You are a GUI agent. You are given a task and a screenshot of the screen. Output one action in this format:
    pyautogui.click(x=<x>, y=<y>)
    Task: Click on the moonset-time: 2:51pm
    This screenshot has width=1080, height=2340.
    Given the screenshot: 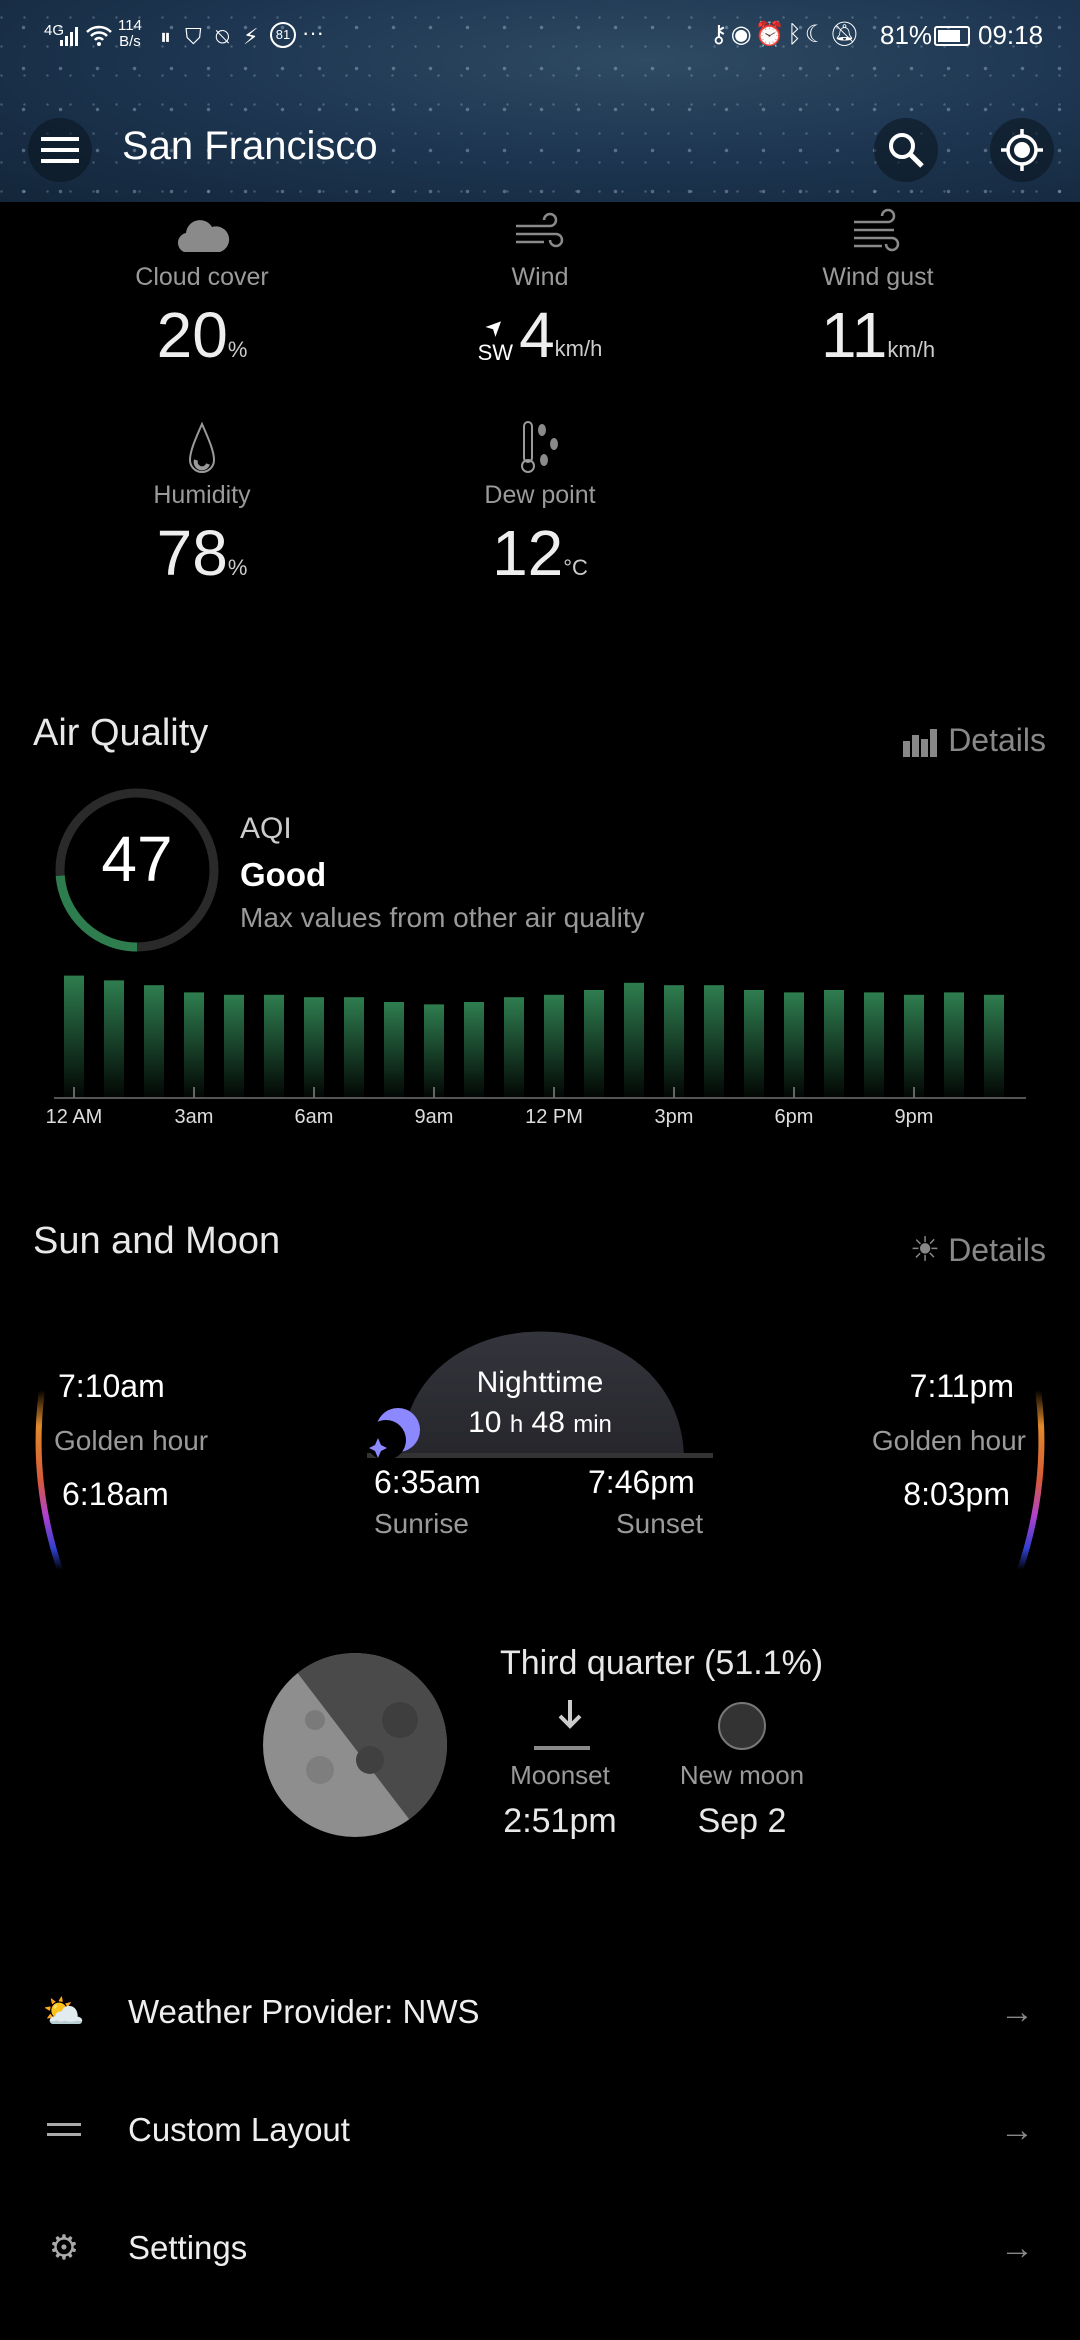 What is the action you would take?
    pyautogui.click(x=560, y=1821)
    